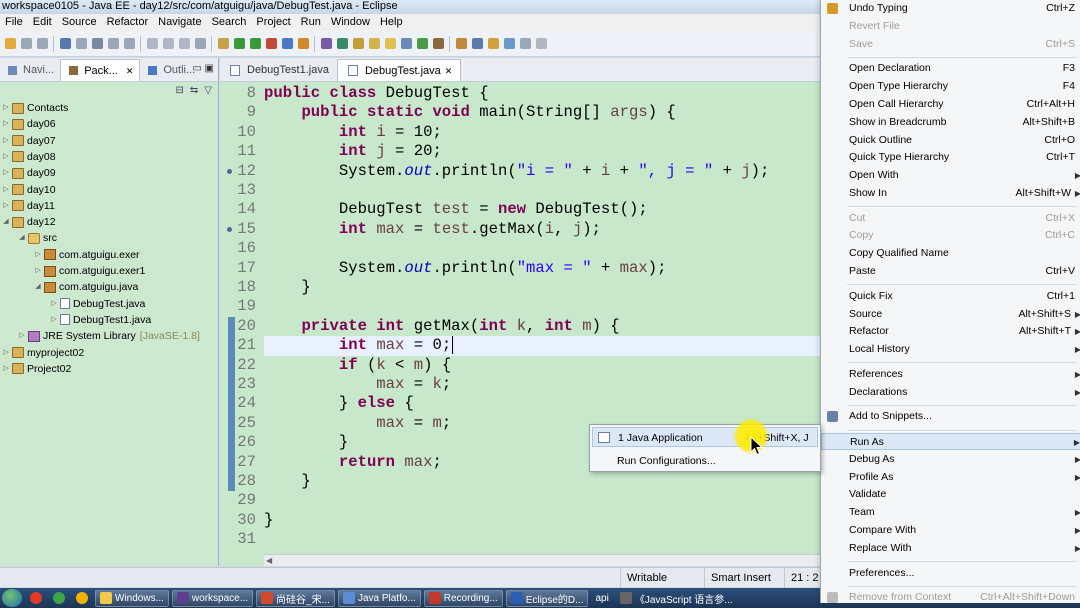  What do you see at coordinates (950, 175) in the screenshot?
I see `menu-item-open-with: Open With ▶` at bounding box center [950, 175].